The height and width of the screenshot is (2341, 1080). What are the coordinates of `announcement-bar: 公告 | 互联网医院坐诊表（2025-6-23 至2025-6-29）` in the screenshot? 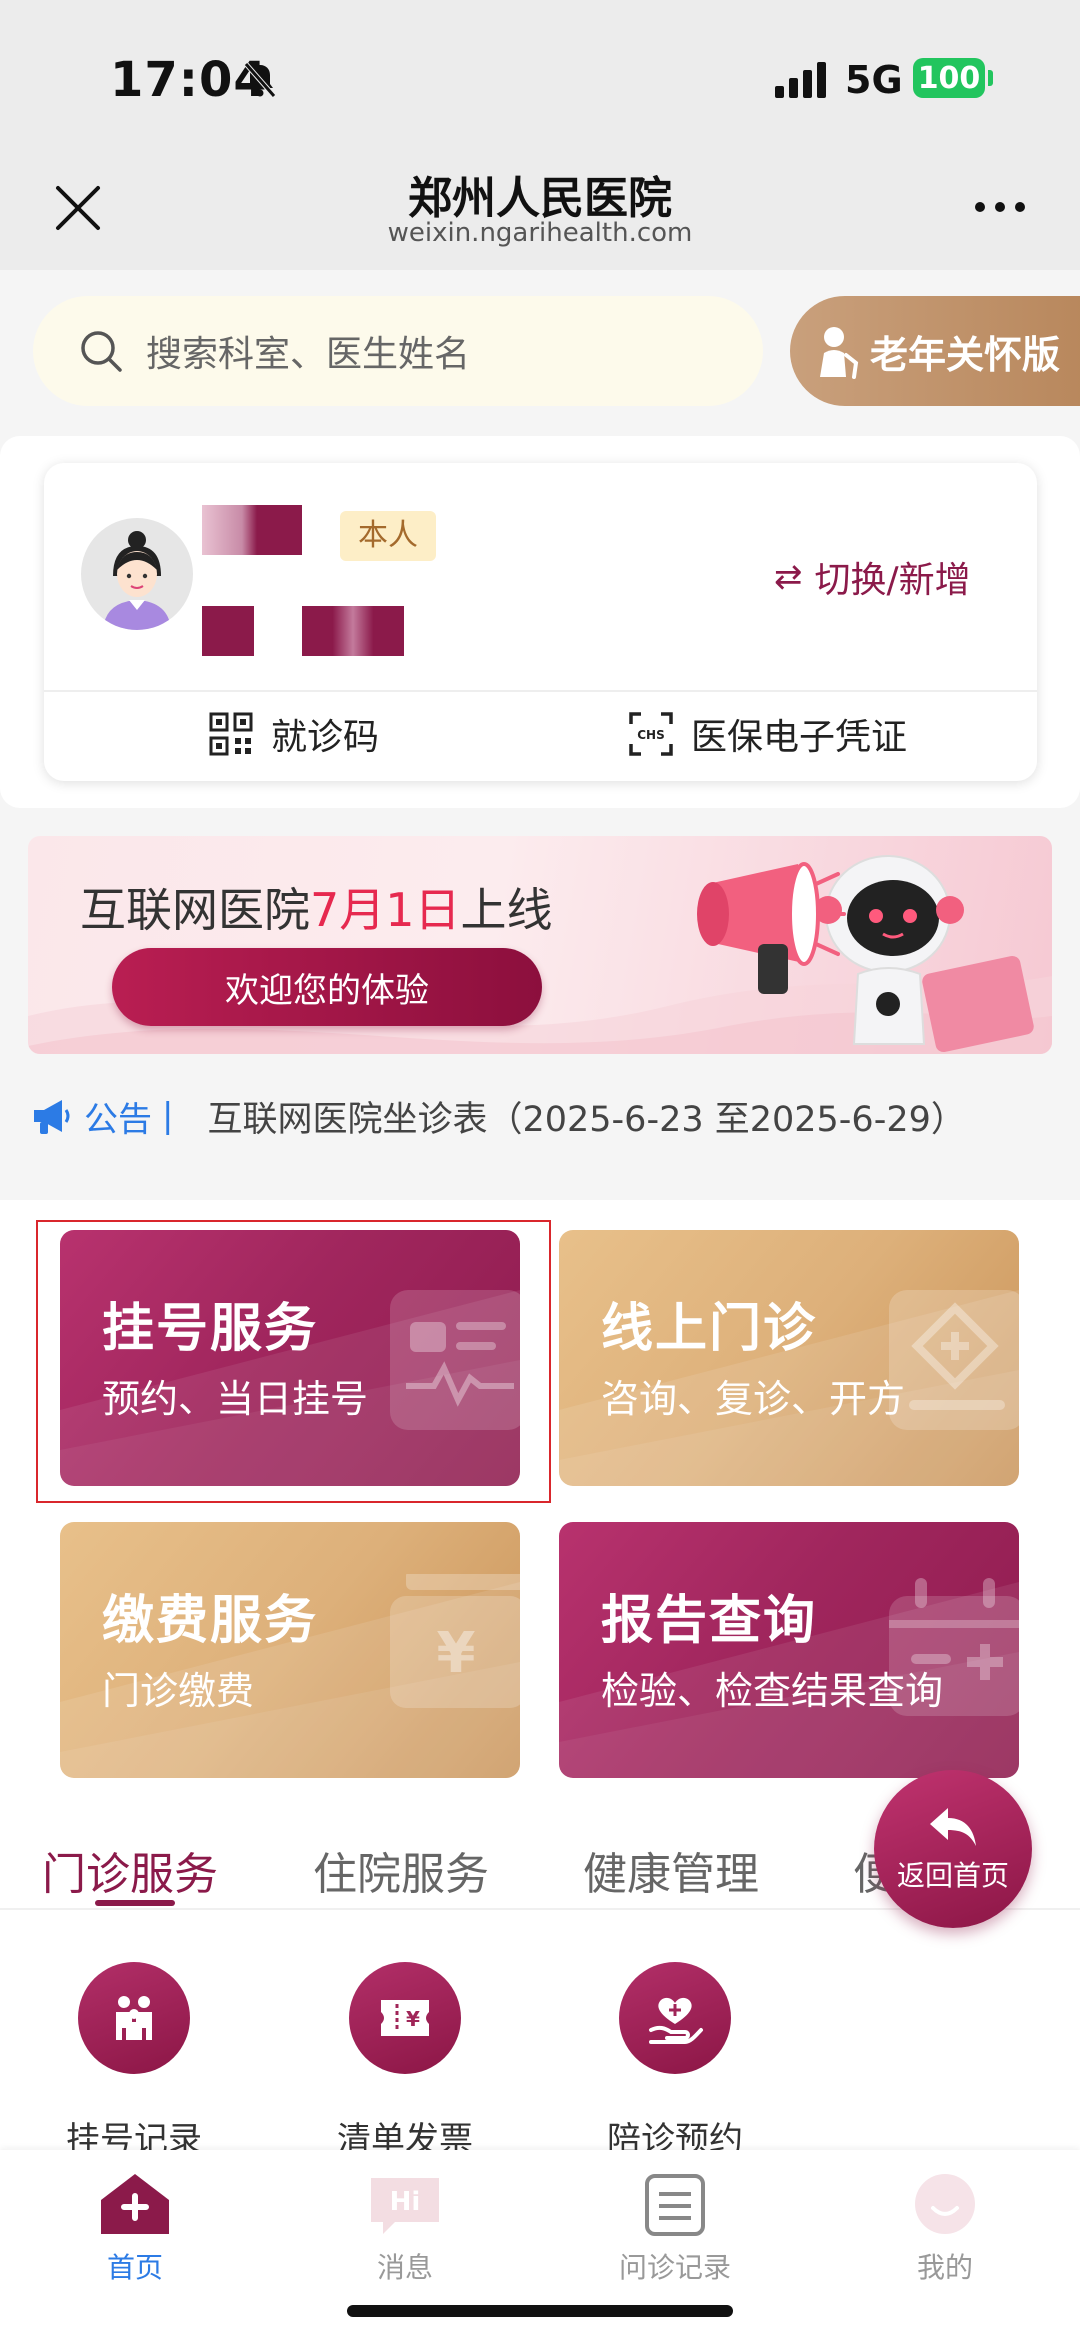 It's located at (498, 1116).